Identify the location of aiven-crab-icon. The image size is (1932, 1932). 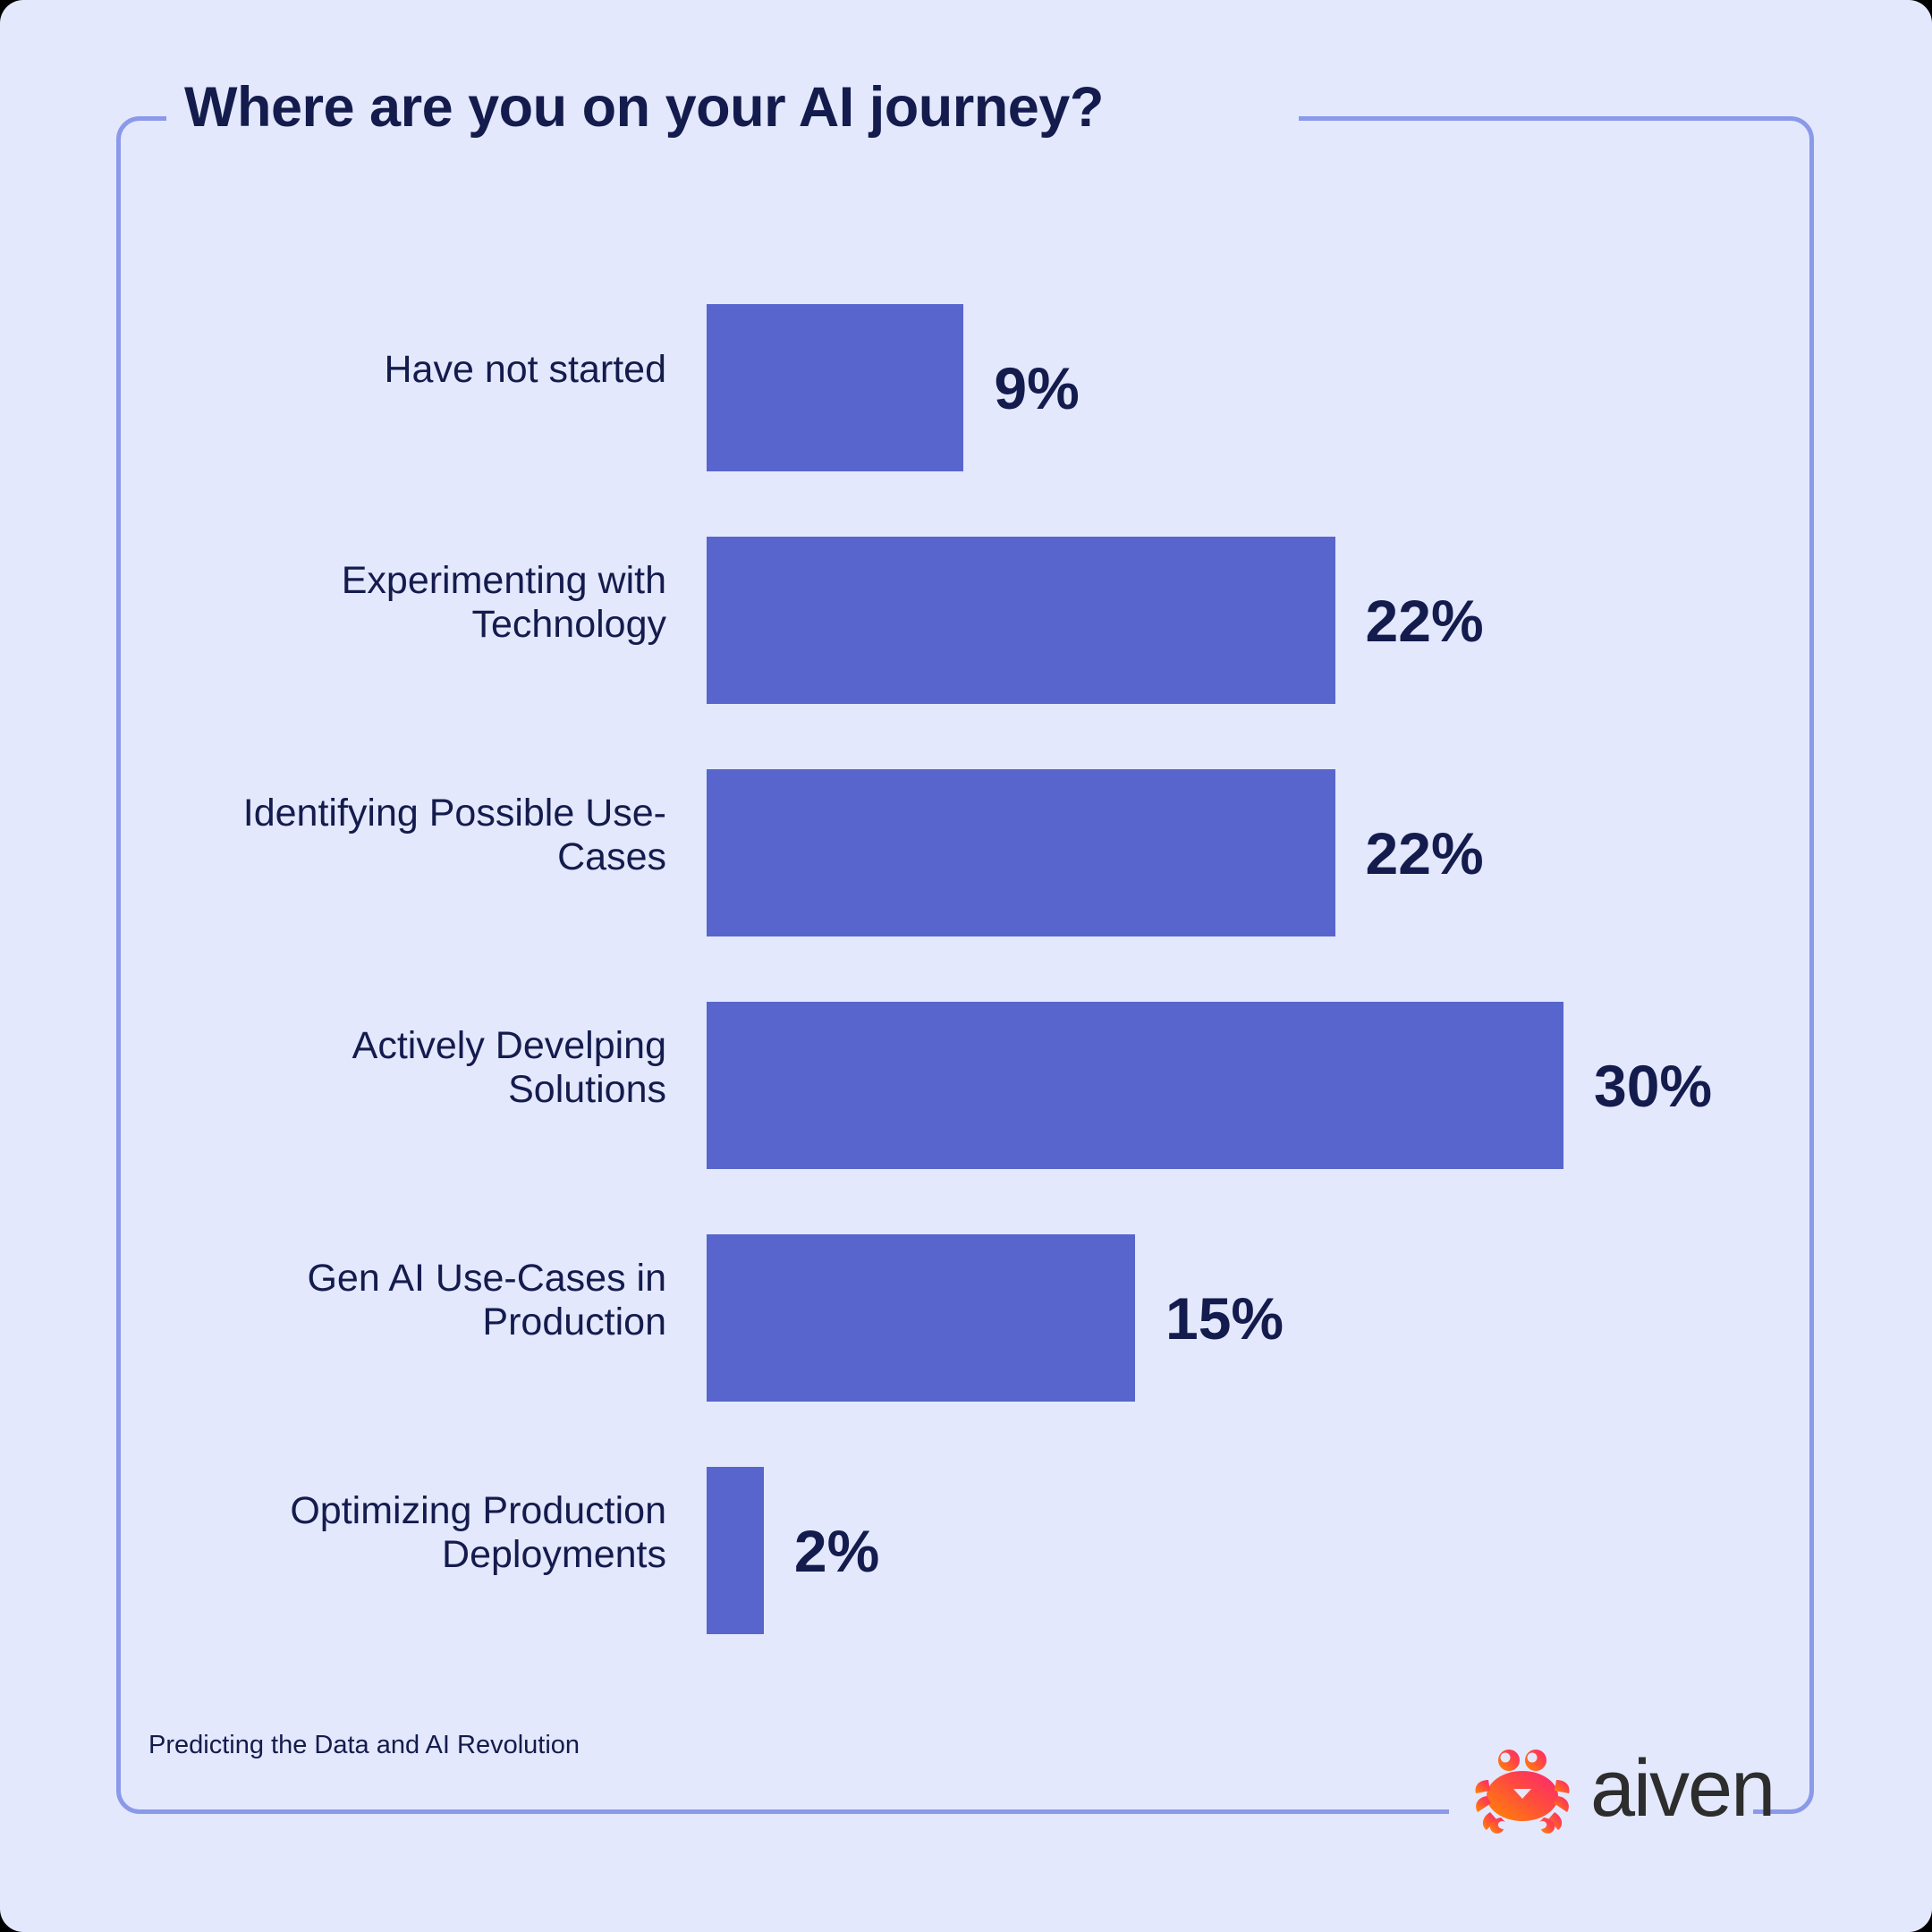
(1522, 1792).